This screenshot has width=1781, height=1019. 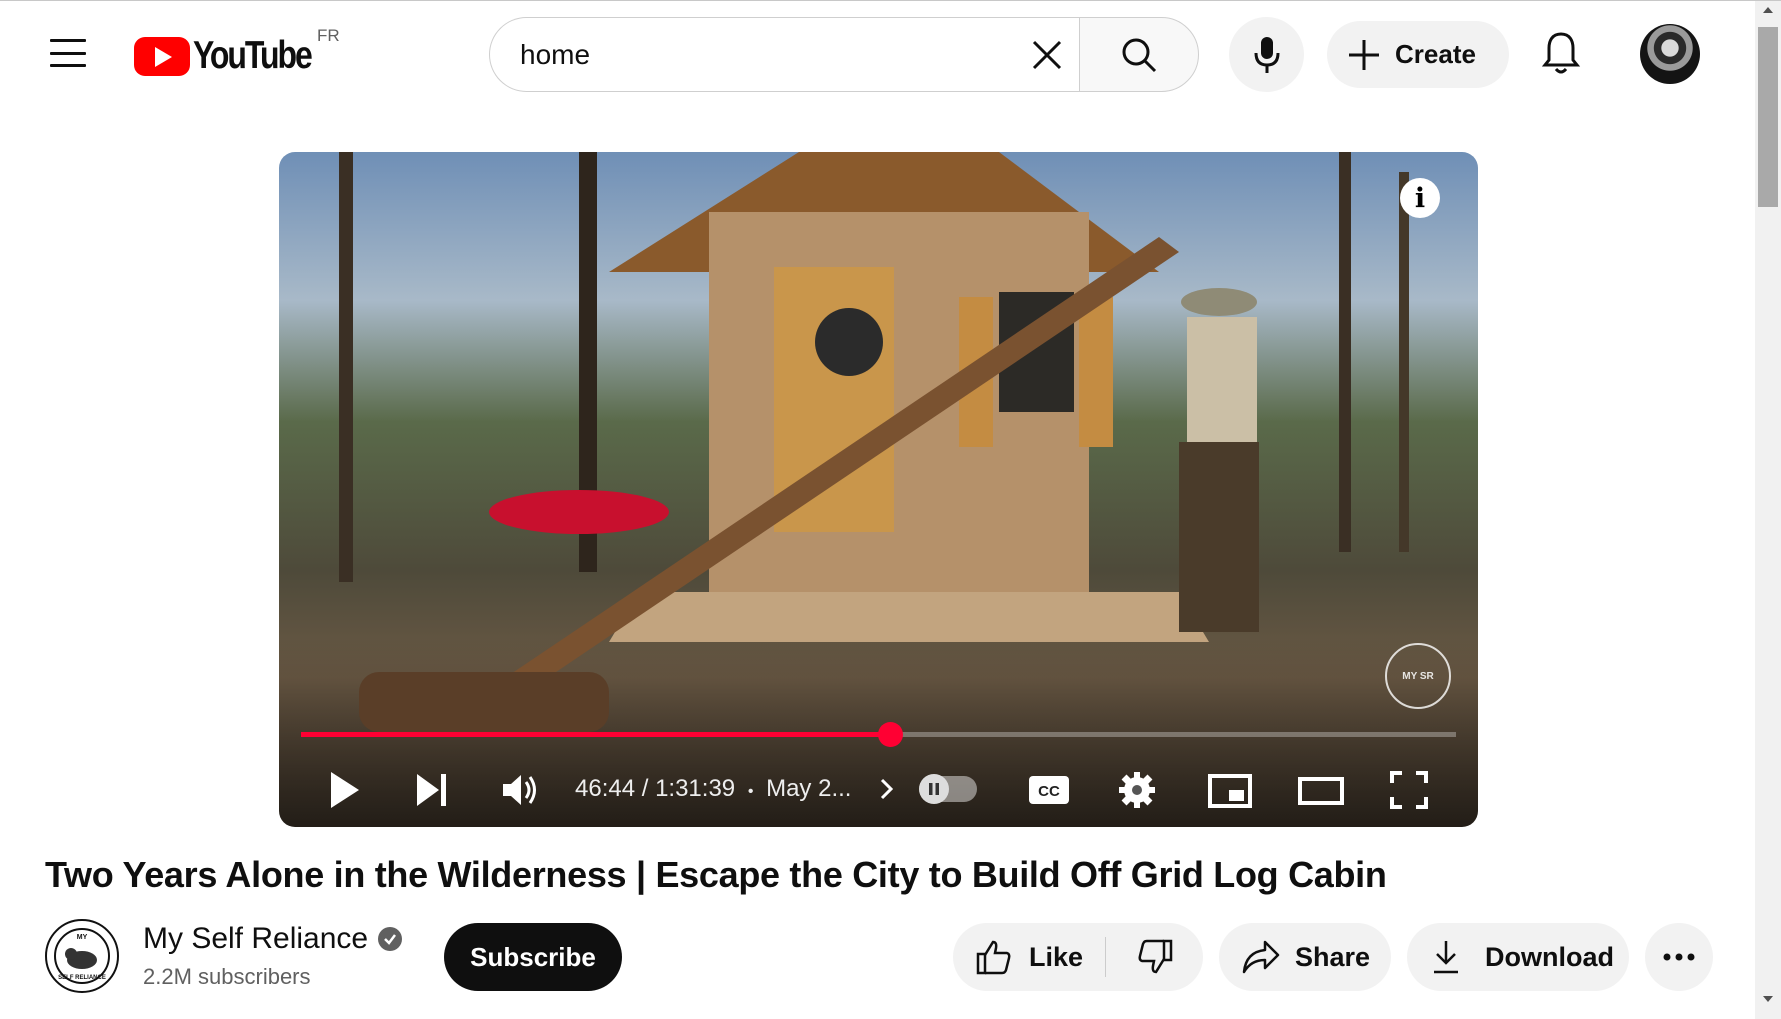 I want to click on scrollbar-thumb, so click(x=1768, y=117).